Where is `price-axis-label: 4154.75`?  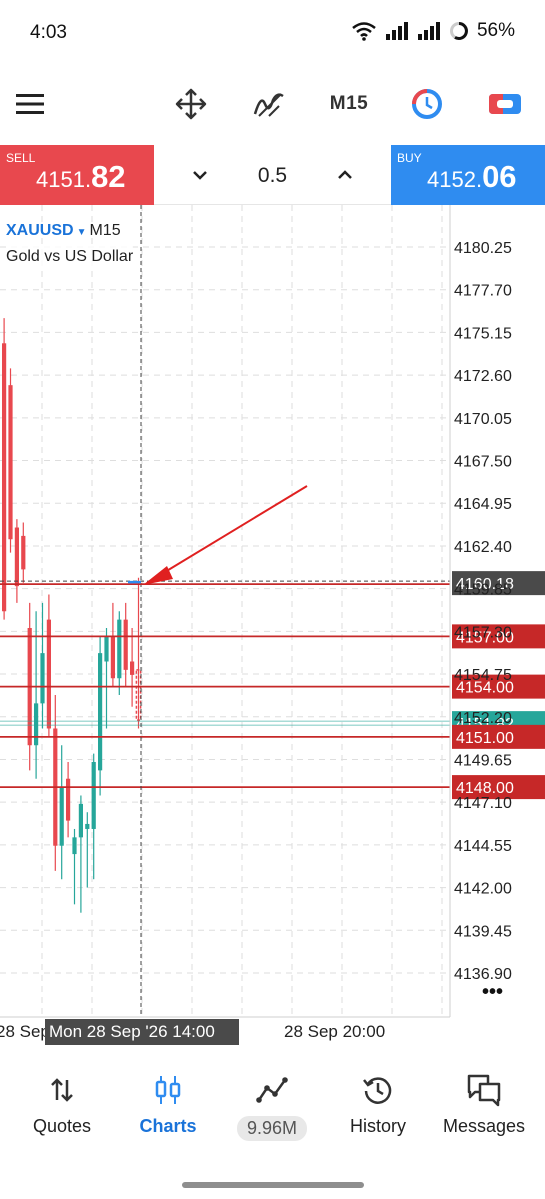
price-axis-label: 4154.75 is located at coordinates (483, 675).